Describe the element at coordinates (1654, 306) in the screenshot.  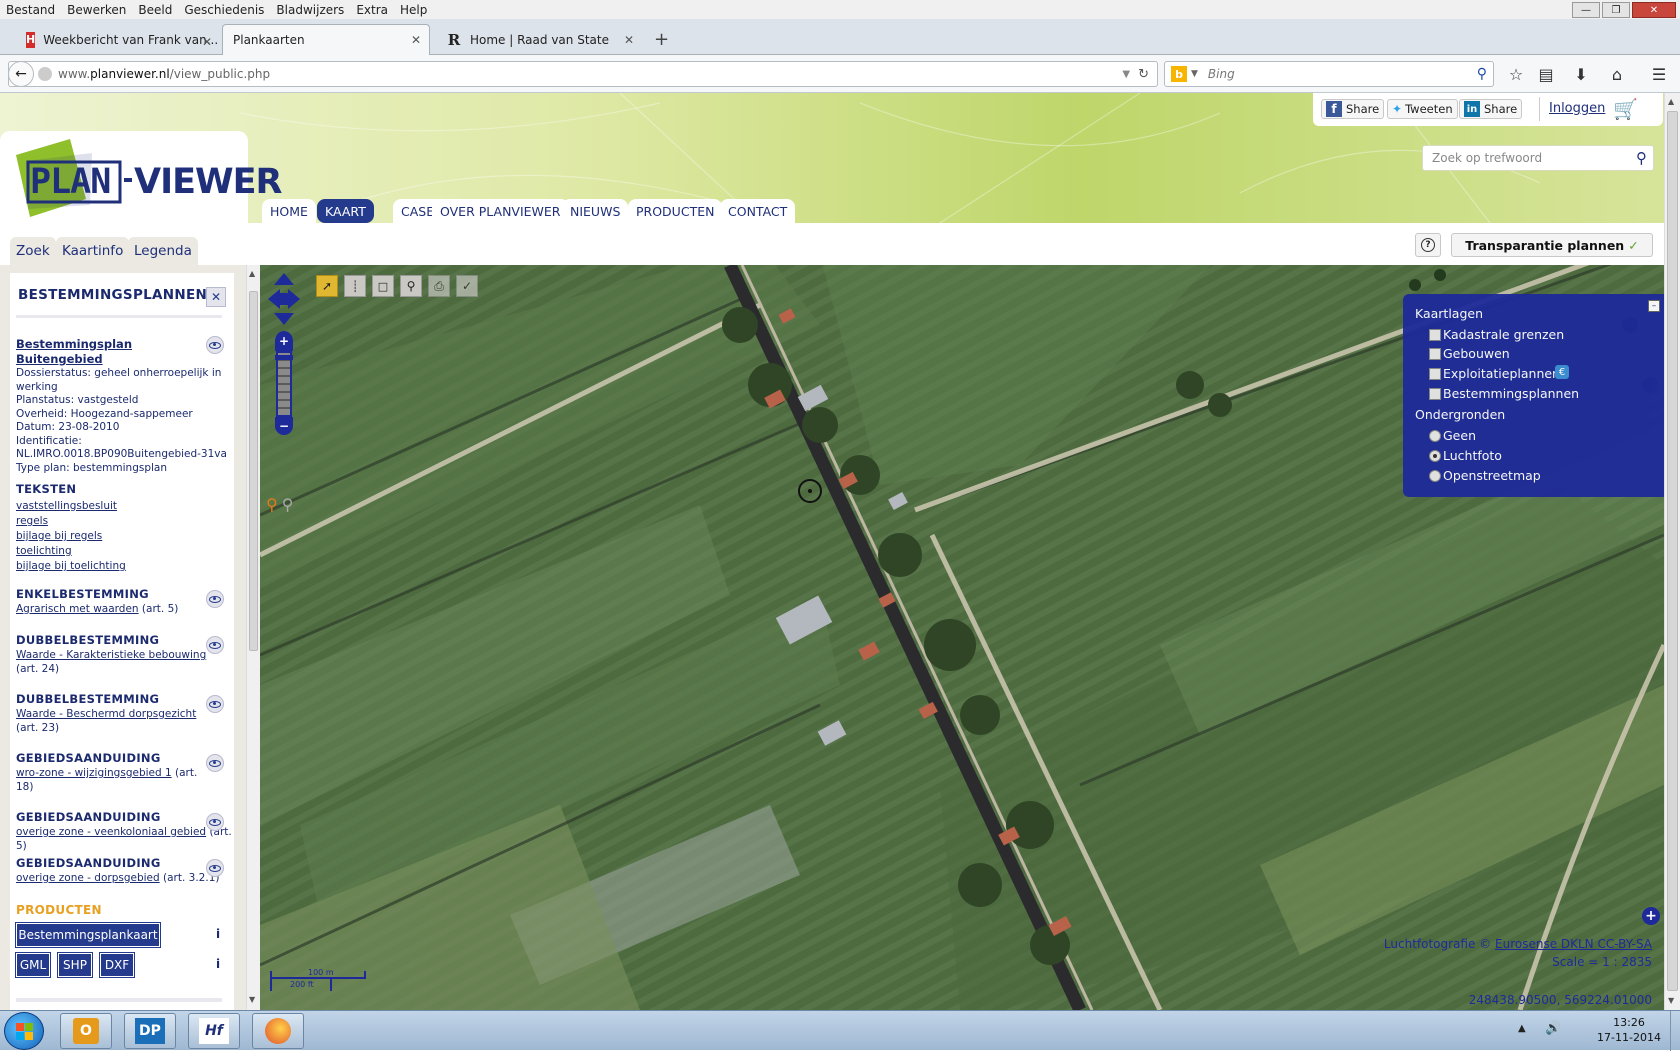
I see `minimize-panel-icon: –` at that location.